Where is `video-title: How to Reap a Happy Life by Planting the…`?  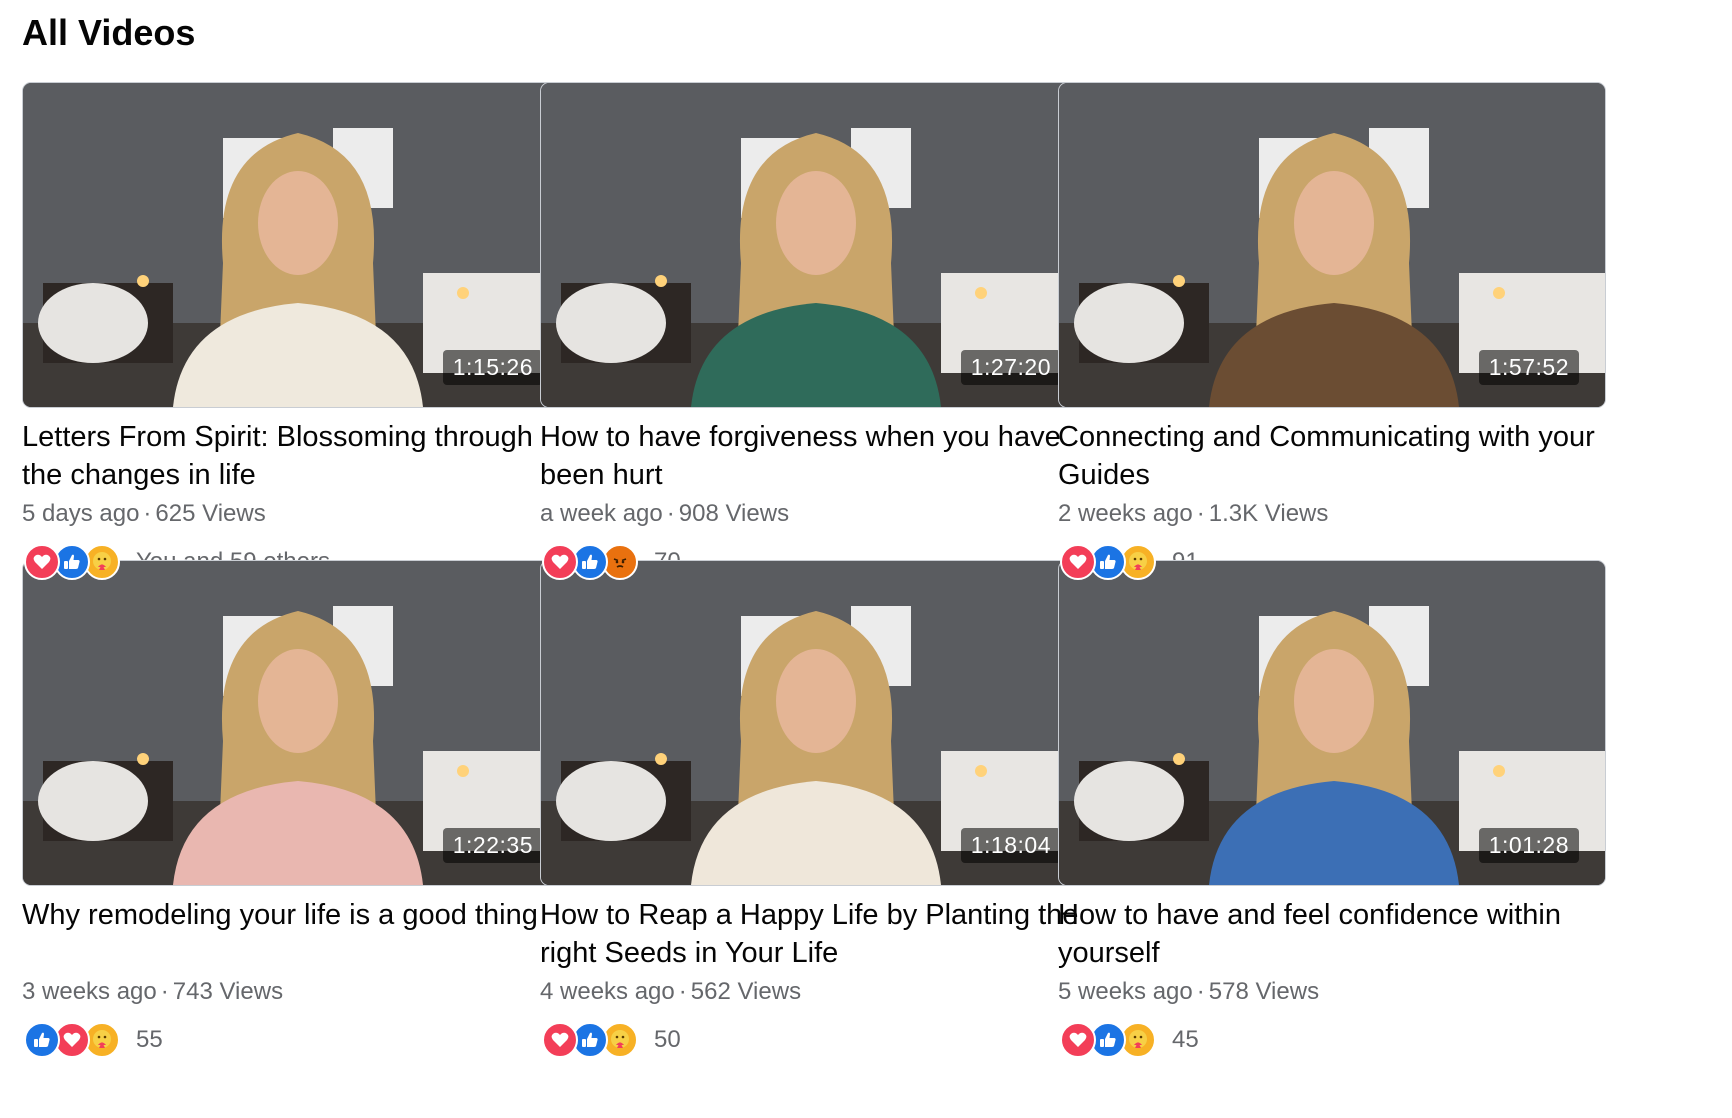
video-title: How to Reap a Happy Life by Planting the… is located at coordinates (810, 934).